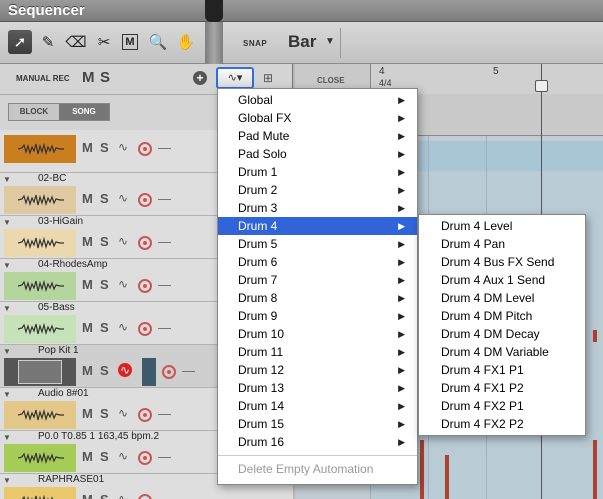  I want to click on playhead-handle, so click(541, 86).